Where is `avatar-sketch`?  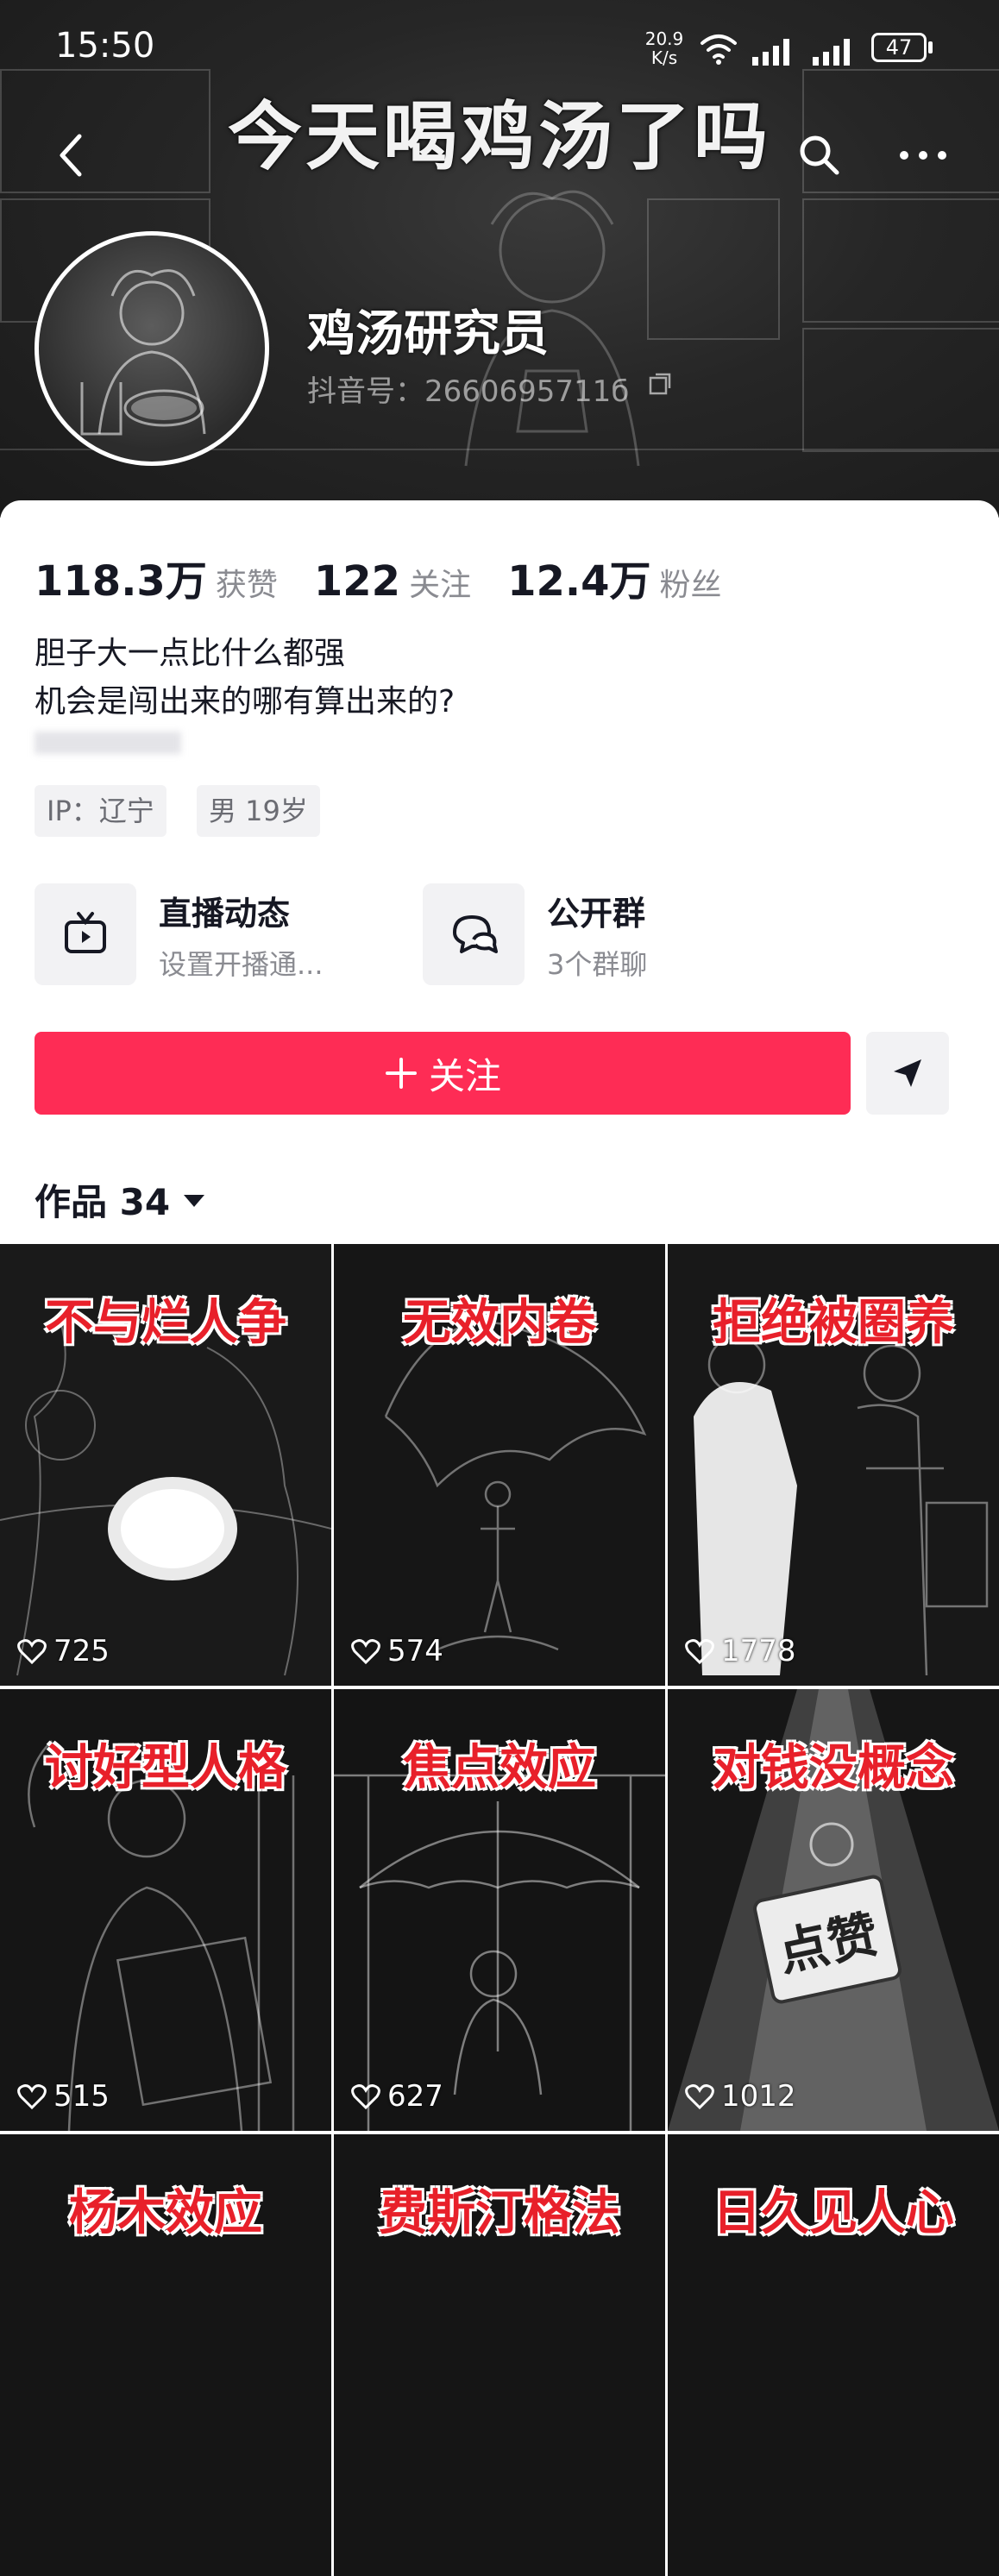
avatar-sketch is located at coordinates (143, 352).